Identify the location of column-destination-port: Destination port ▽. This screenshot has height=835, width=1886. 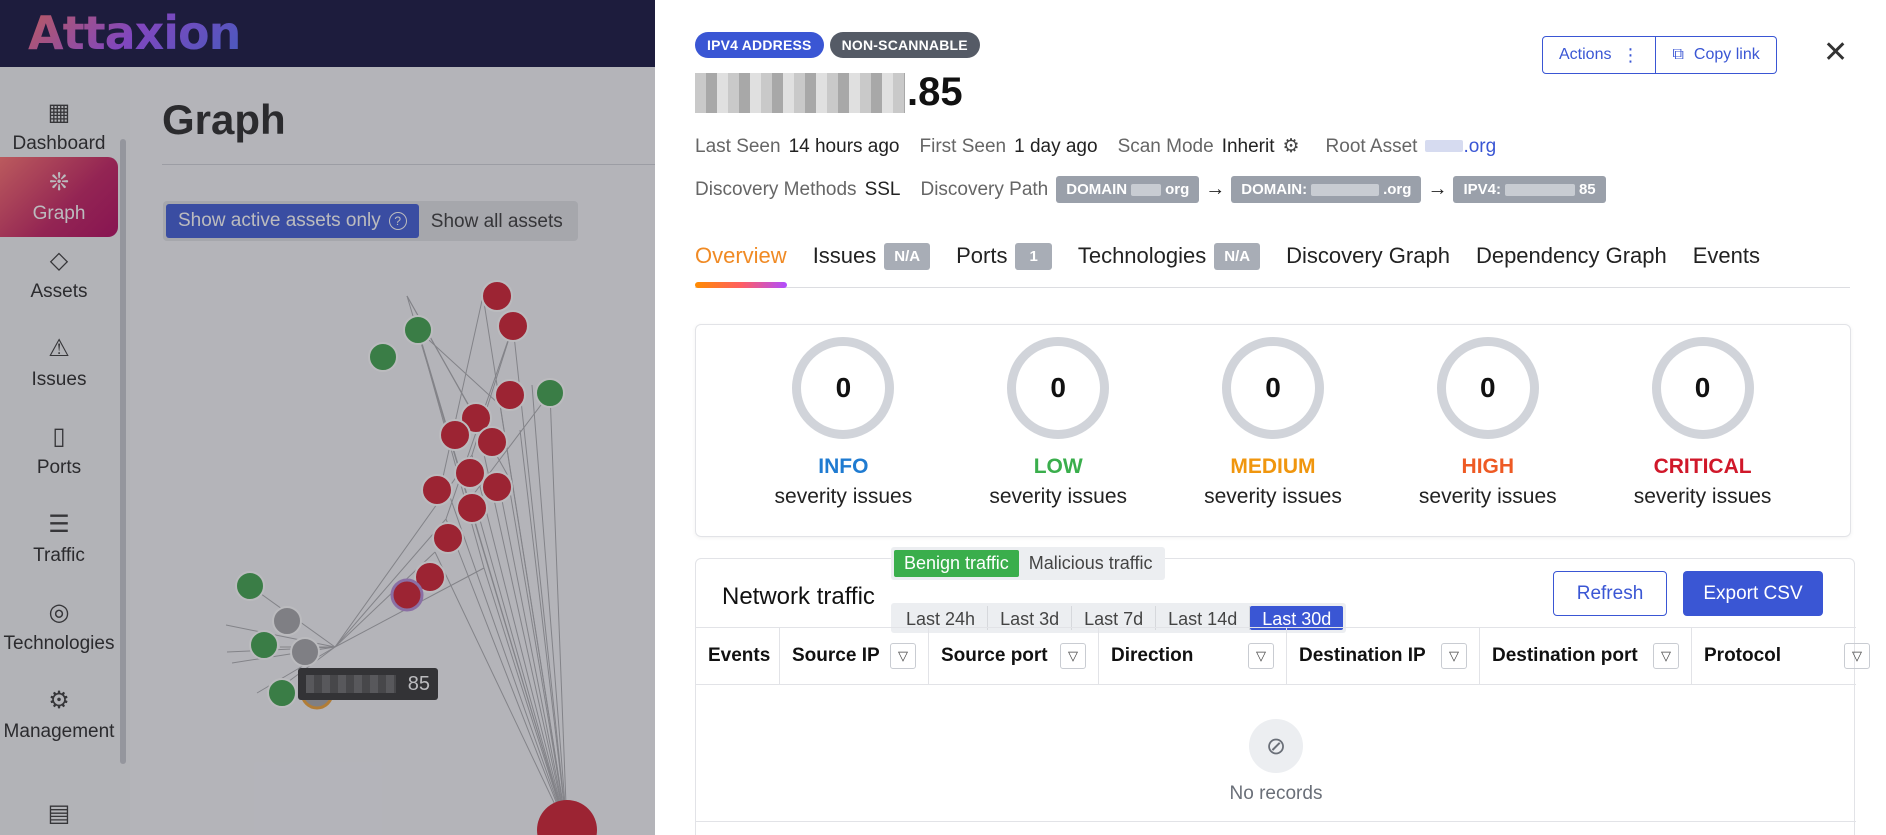
(1586, 656).